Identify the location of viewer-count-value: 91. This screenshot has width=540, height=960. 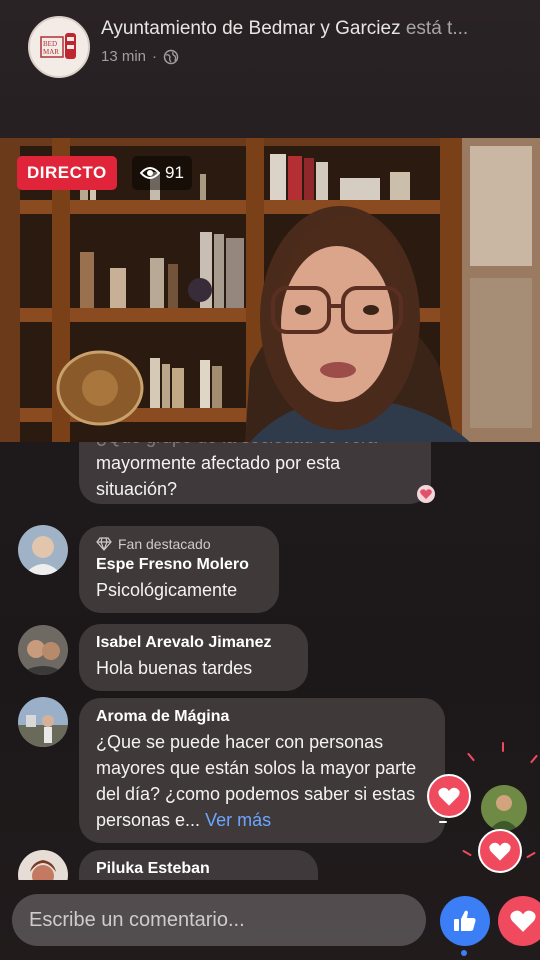
(174, 172).